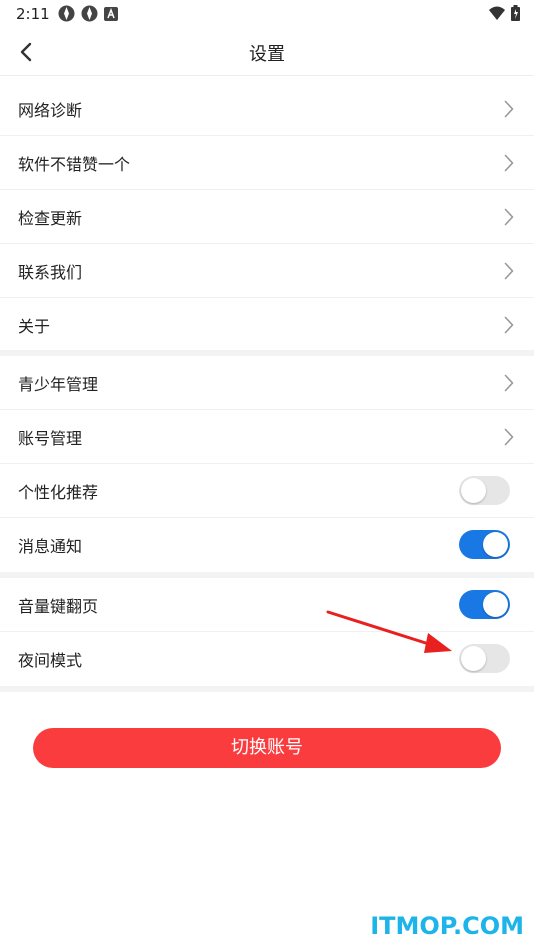  What do you see at coordinates (267, 748) in the screenshot?
I see `switch-account-button: 切换账号` at bounding box center [267, 748].